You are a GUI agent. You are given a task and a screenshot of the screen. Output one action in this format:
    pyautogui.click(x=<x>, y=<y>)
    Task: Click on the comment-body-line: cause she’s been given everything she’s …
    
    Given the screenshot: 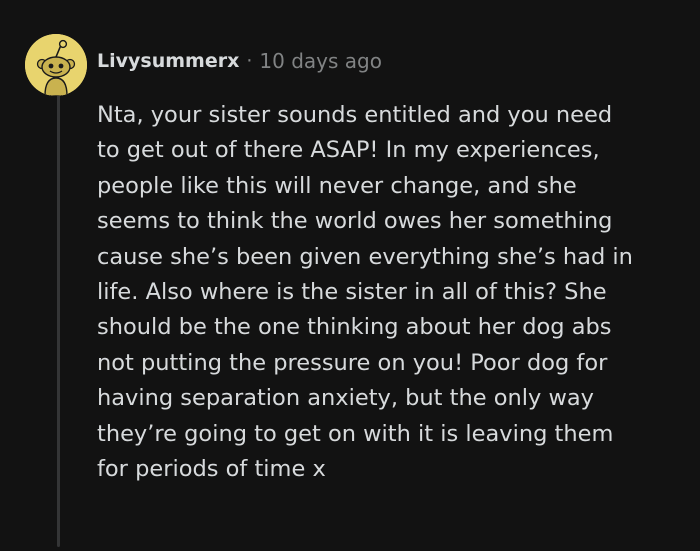 What is the action you would take?
    pyautogui.click(x=365, y=256)
    